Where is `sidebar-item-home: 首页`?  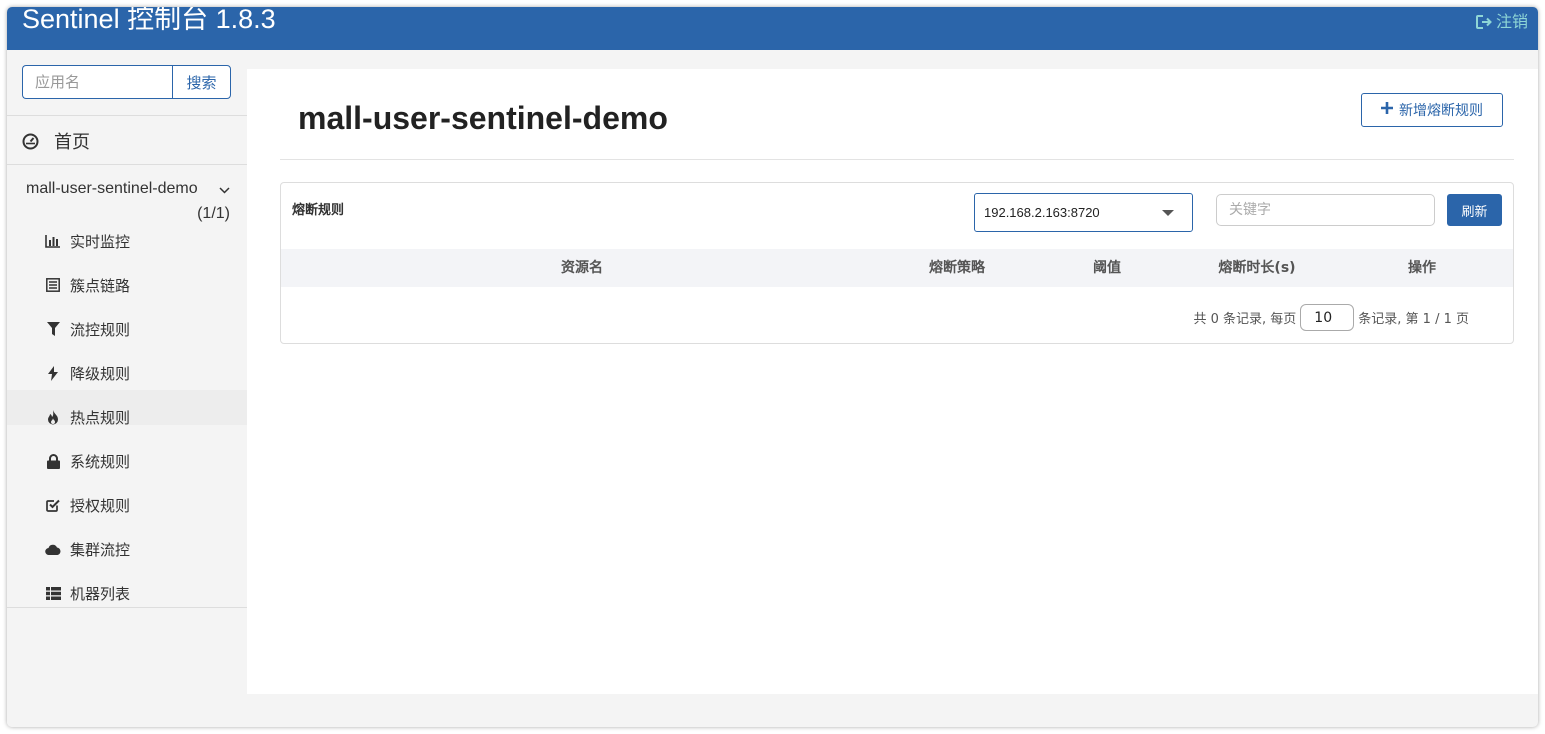
sidebar-item-home: 首页 is located at coordinates (56, 141).